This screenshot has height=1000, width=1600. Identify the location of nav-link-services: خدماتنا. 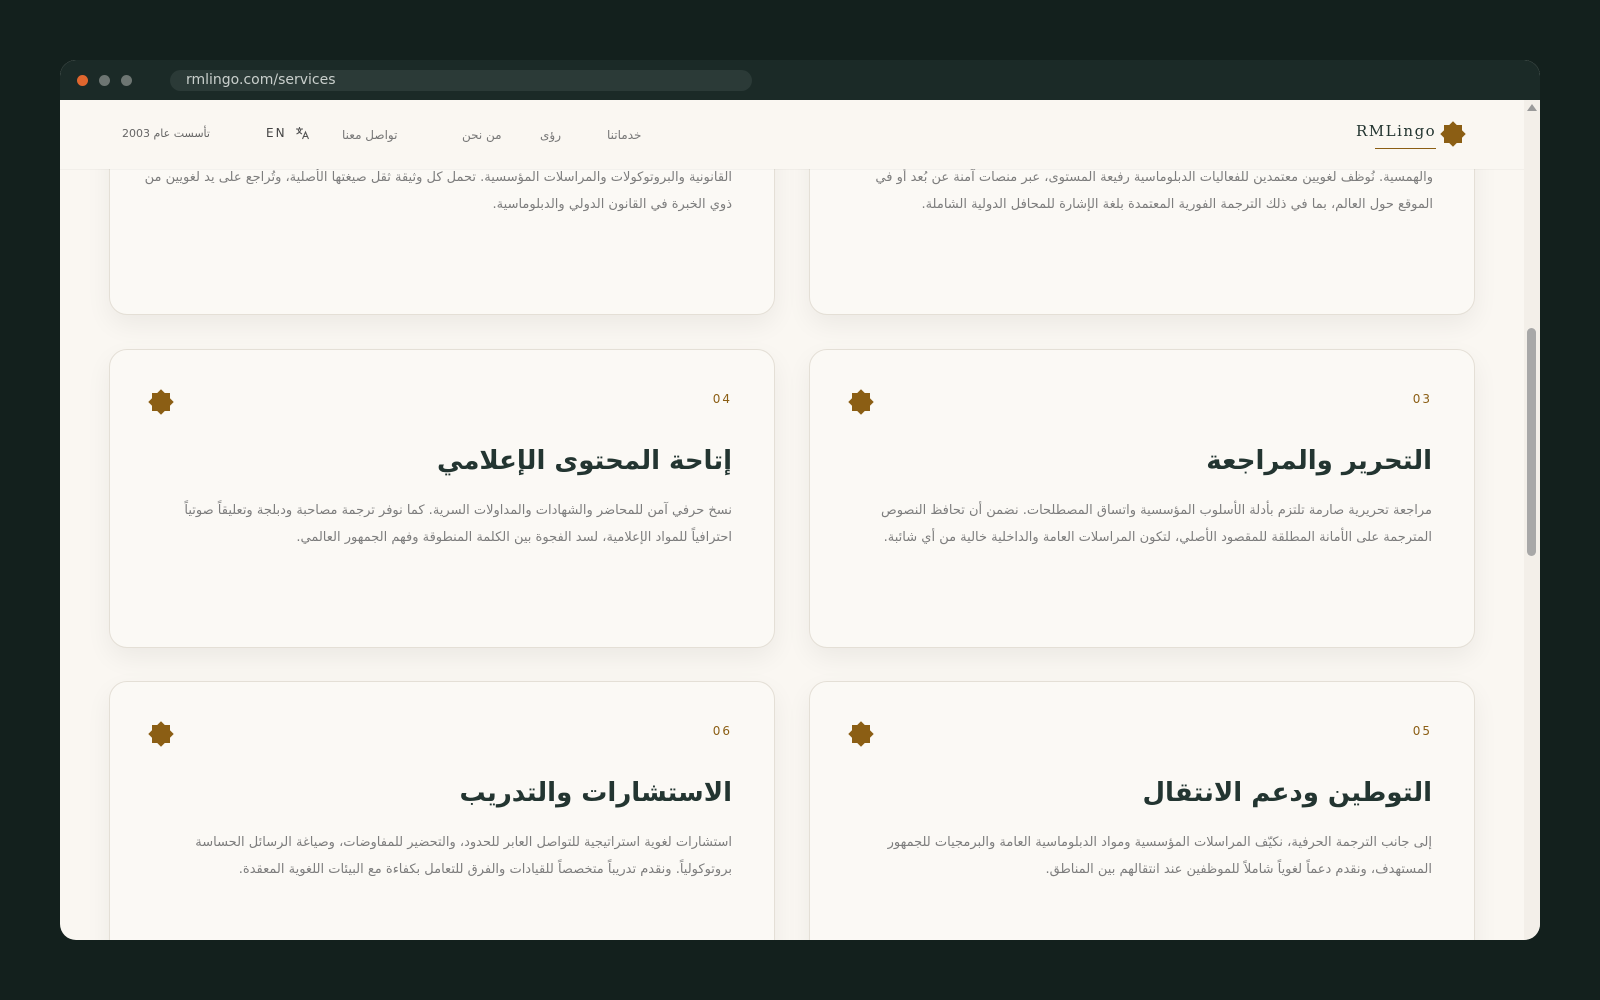
(624, 135).